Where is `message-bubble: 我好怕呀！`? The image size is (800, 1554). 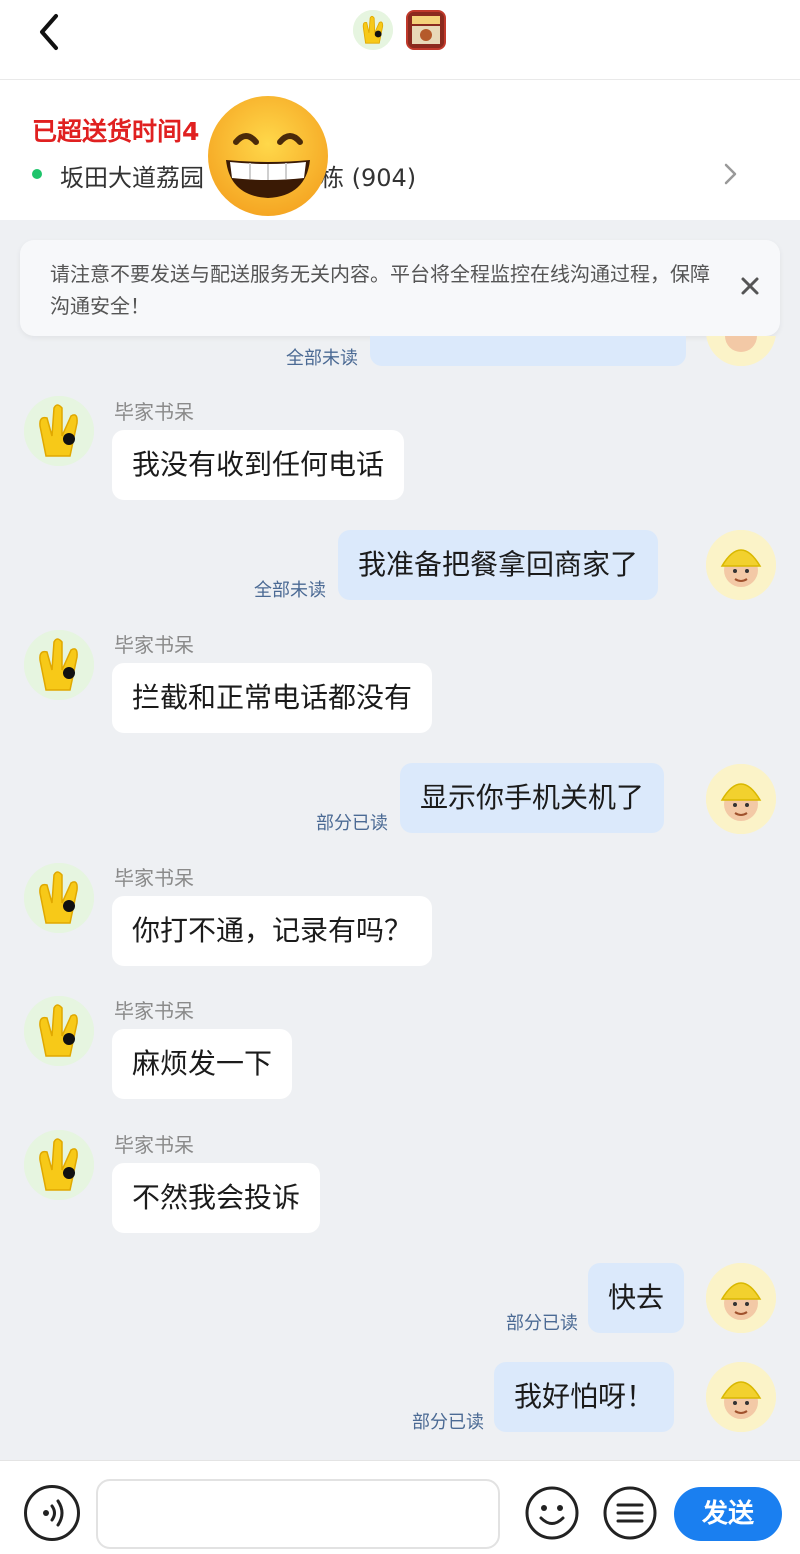 message-bubble: 我好怕呀！ is located at coordinates (584, 1397).